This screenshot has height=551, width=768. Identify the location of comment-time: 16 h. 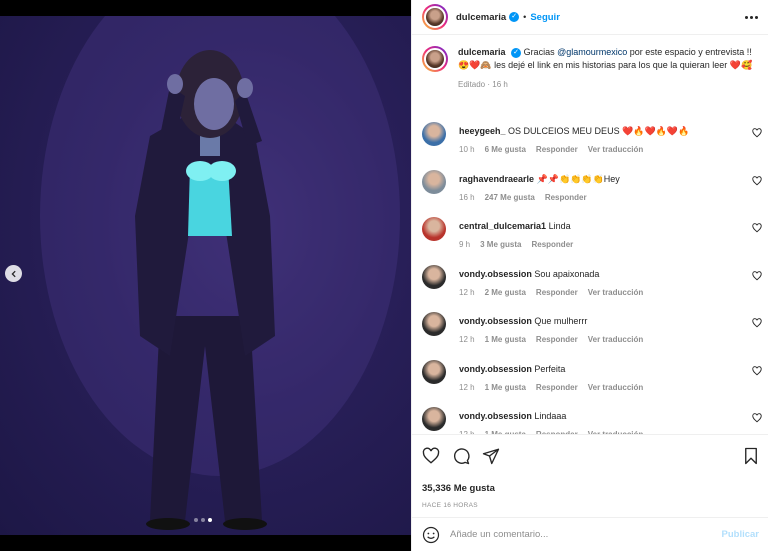
(467, 197).